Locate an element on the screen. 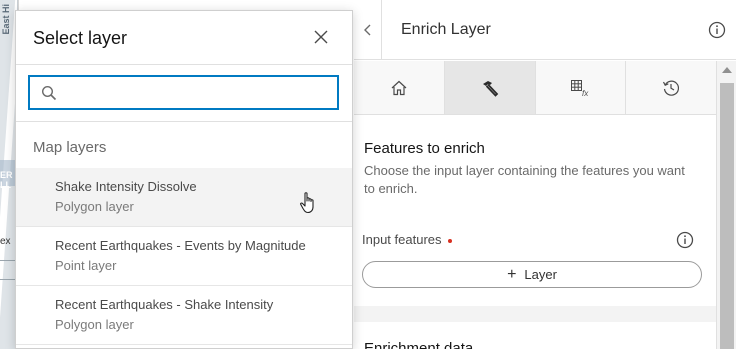 This screenshot has width=736, height=349. tab-home is located at coordinates (399, 87).